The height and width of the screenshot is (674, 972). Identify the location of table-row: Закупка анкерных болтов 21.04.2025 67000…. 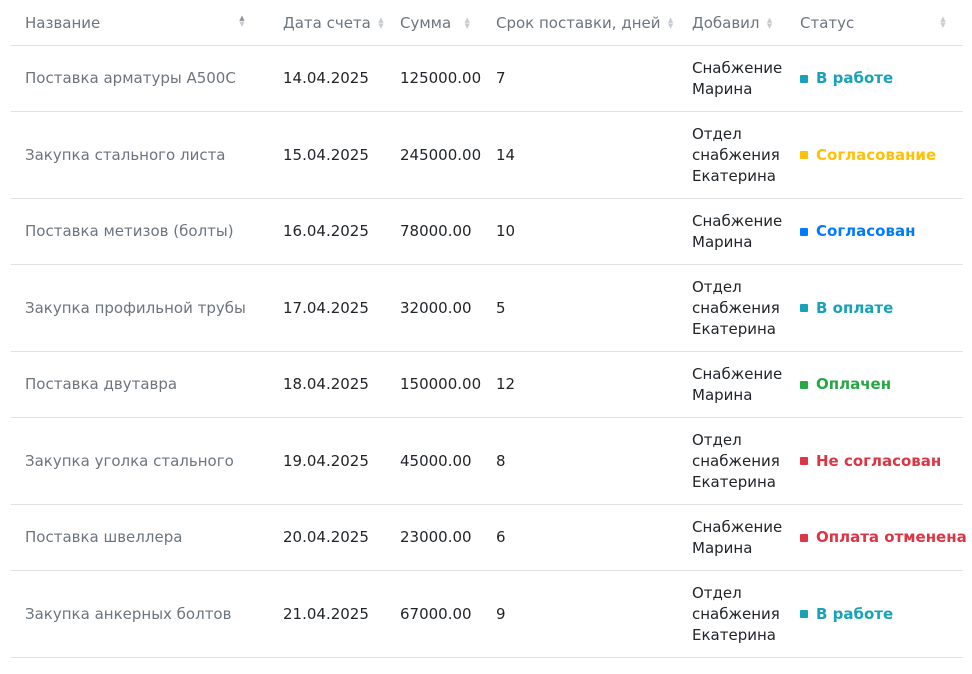
(487, 614).